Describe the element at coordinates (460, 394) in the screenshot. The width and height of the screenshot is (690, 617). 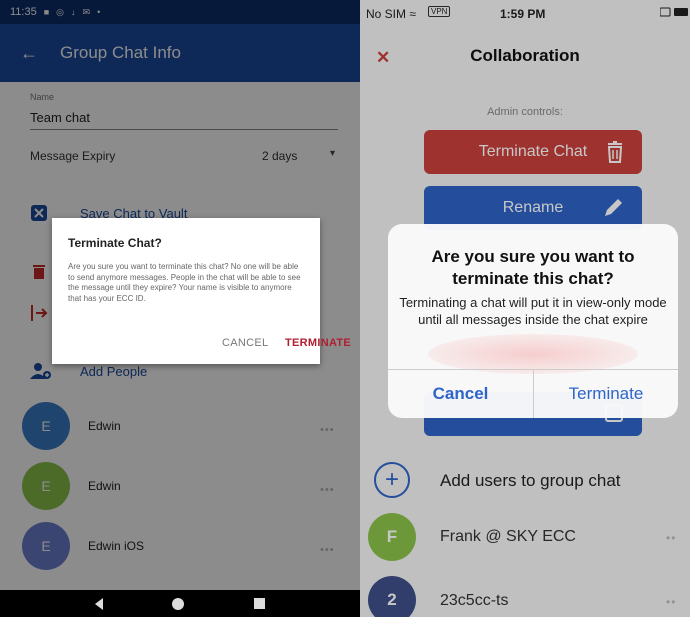
I see `cancel-button: Cancel` at that location.